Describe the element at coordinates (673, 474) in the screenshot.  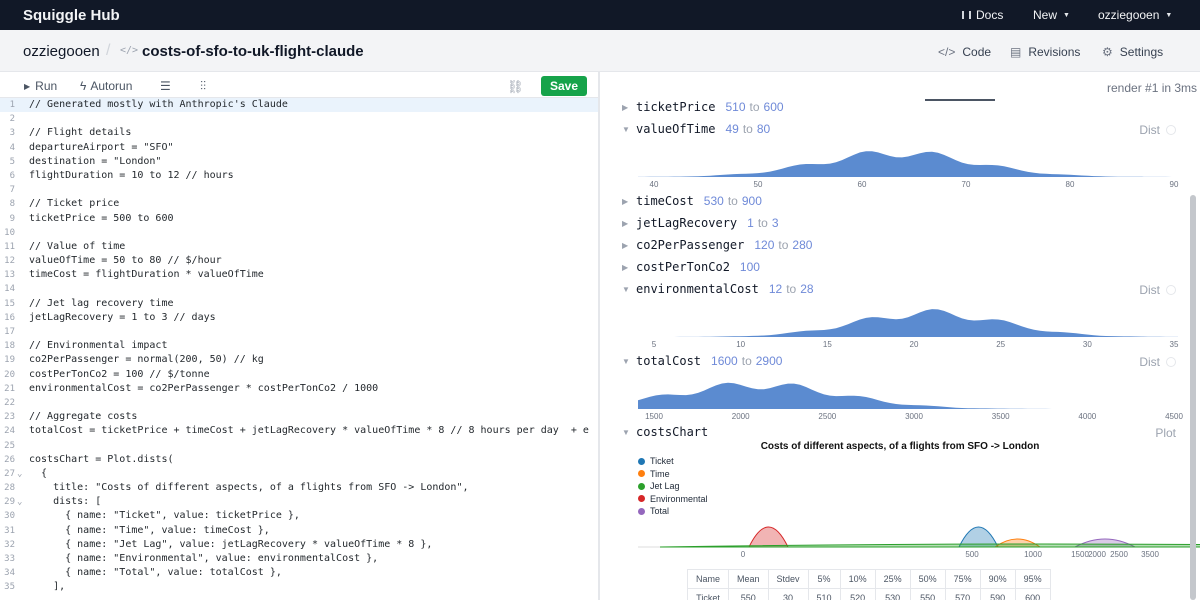
I see `legend-item: Time` at that location.